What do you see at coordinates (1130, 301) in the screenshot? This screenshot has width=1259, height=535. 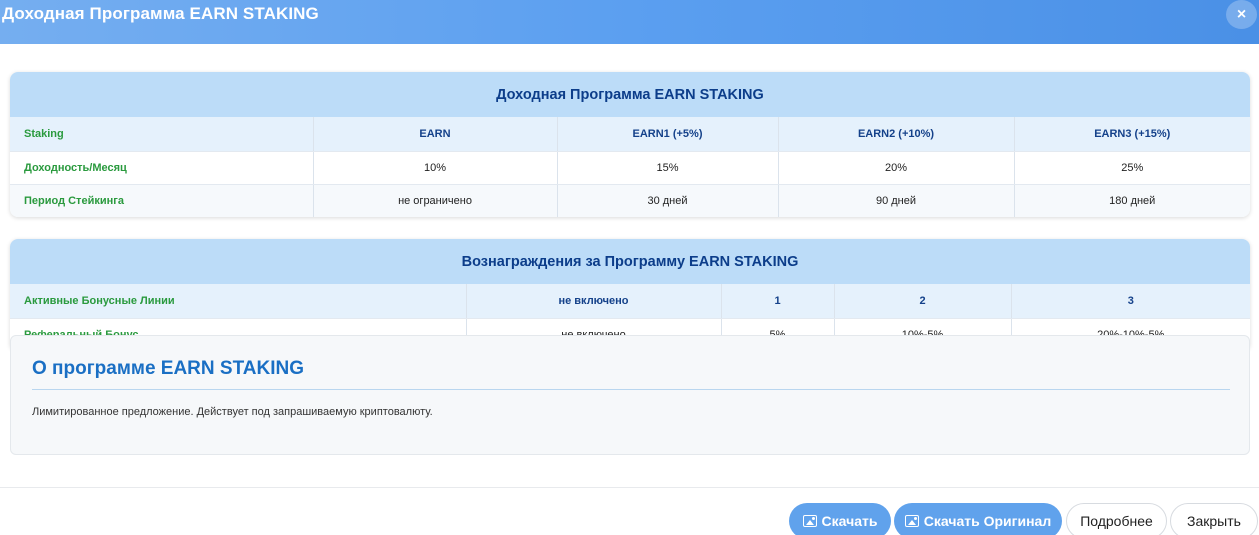 I see `column-header: 3` at bounding box center [1130, 301].